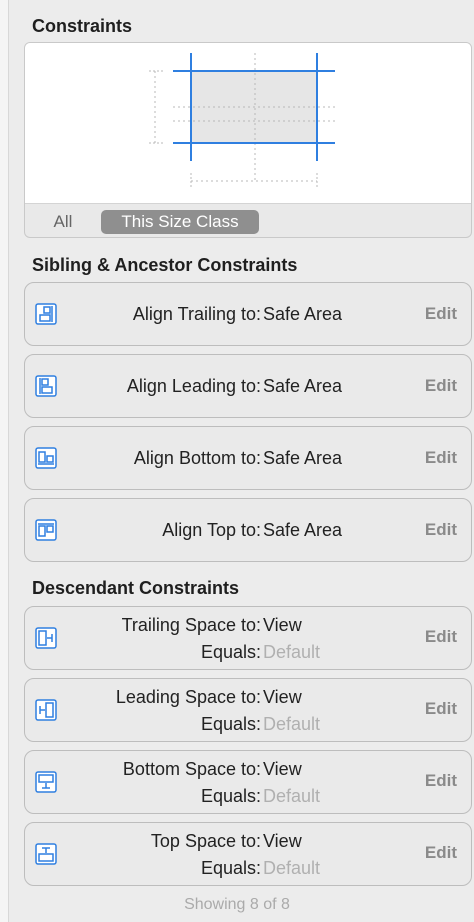 This screenshot has height=922, width=474. What do you see at coordinates (63, 222) in the screenshot?
I see `tab-all: All` at bounding box center [63, 222].